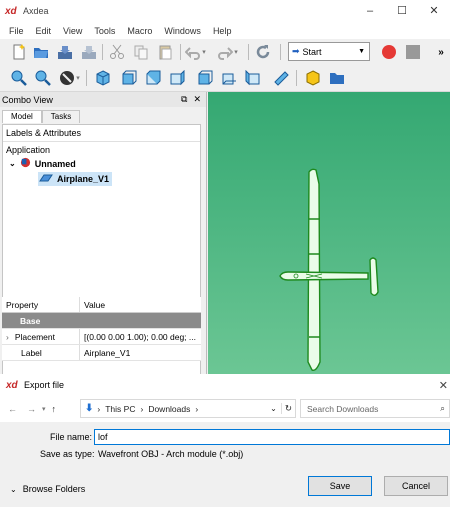 This screenshot has height=507, width=450. What do you see at coordinates (55, 163) in the screenshot?
I see `document-name: Unnamed` at bounding box center [55, 163].